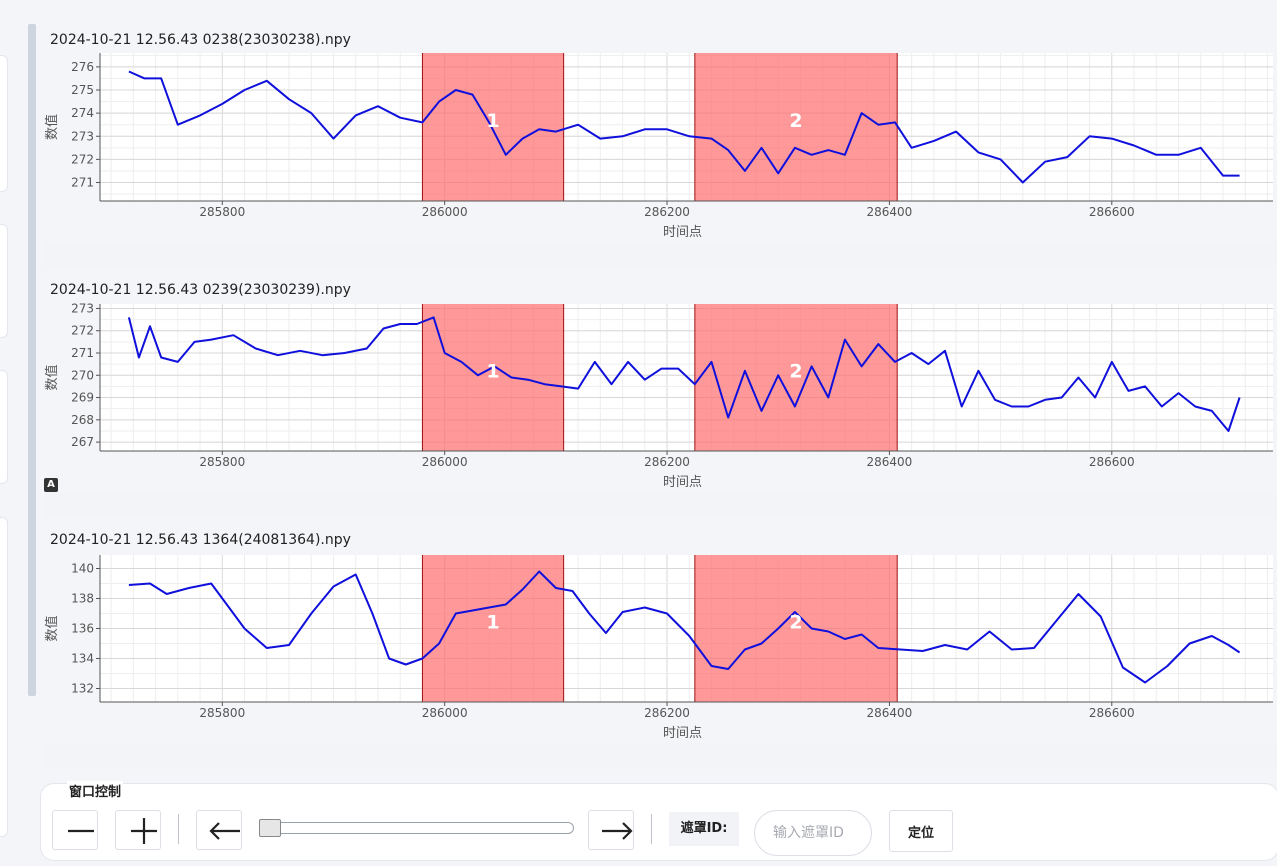 Image resolution: width=1277 pixels, height=866 pixels. Describe the element at coordinates (813, 833) in the screenshot. I see `mask-id-input` at that location.